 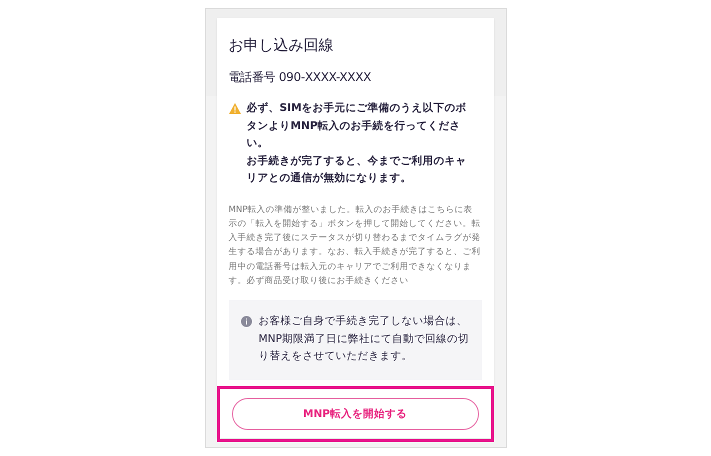 I want to click on info-text: お客様ご自身で手続き完了しない場合は、MNP期限満了日に弊社にて自動で回線の切り替えをさせていただきます。, so click(x=364, y=339).